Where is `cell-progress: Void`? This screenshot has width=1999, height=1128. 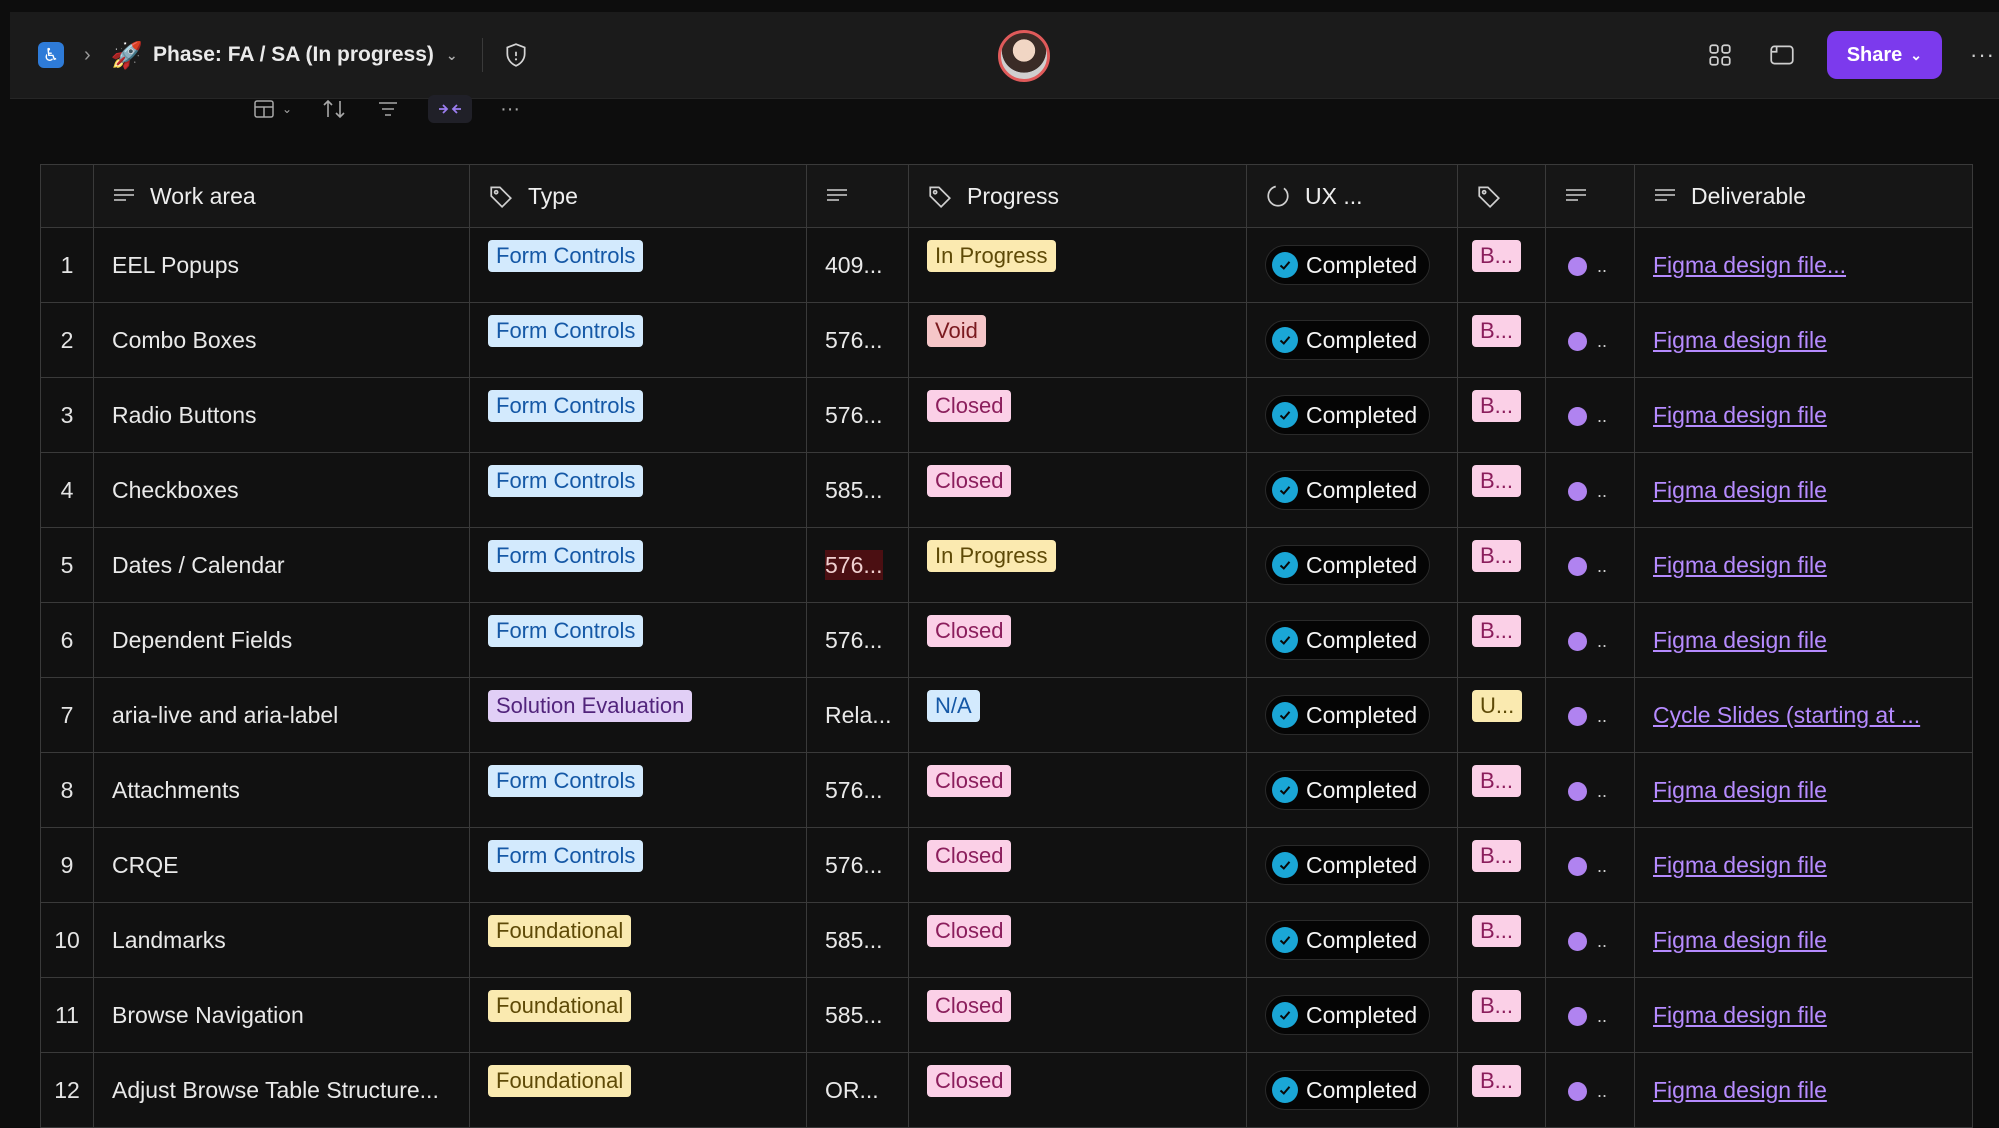
cell-progress: Void is located at coordinates (1077, 340).